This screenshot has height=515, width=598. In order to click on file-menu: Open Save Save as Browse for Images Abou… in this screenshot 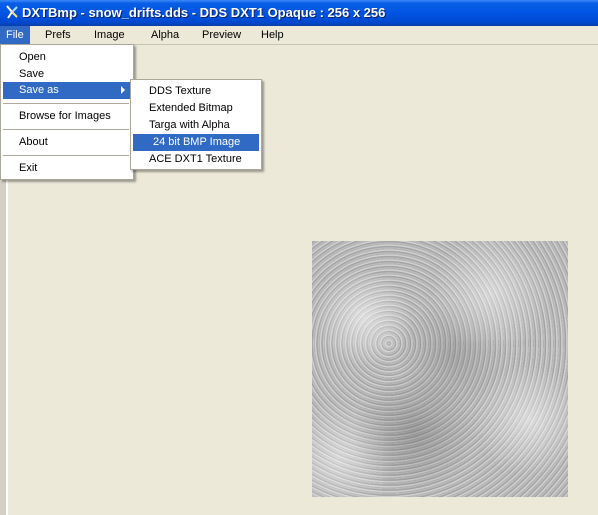, I will do `click(67, 112)`.